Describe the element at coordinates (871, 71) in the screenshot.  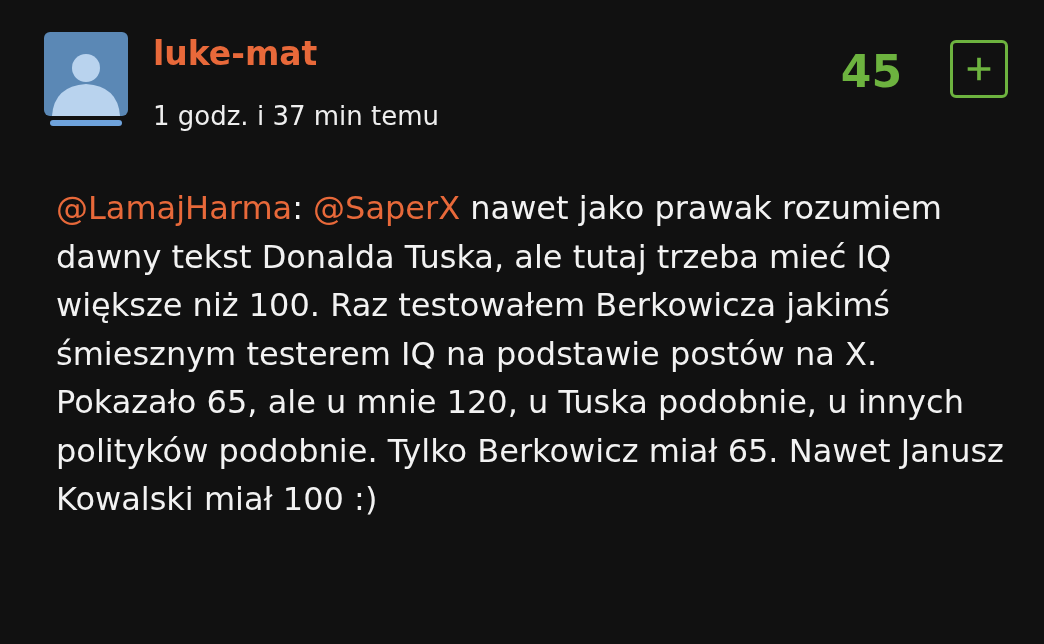
I see `vote-count: 45` at that location.